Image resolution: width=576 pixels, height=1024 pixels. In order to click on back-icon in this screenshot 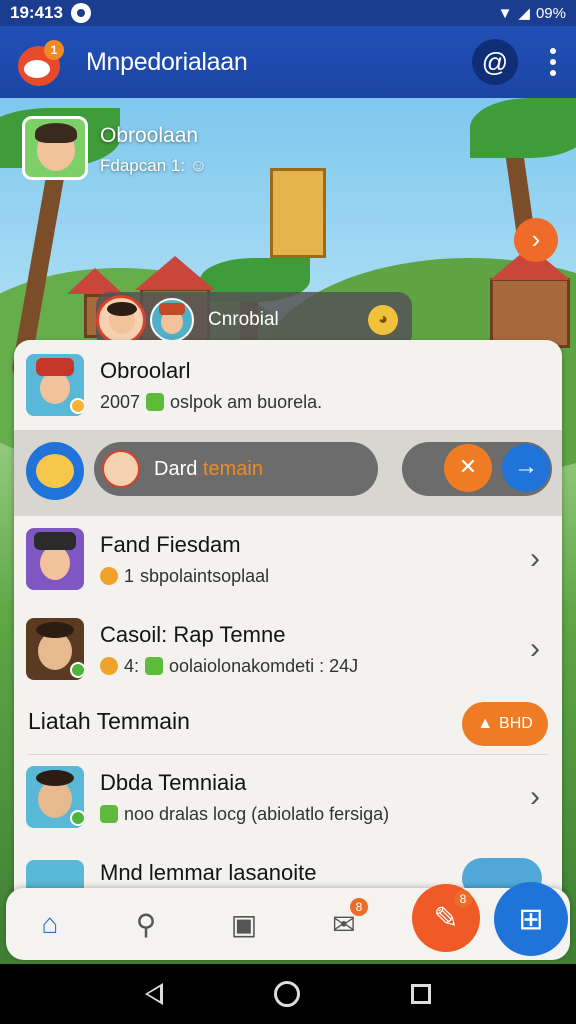, I will do `click(154, 994)`.